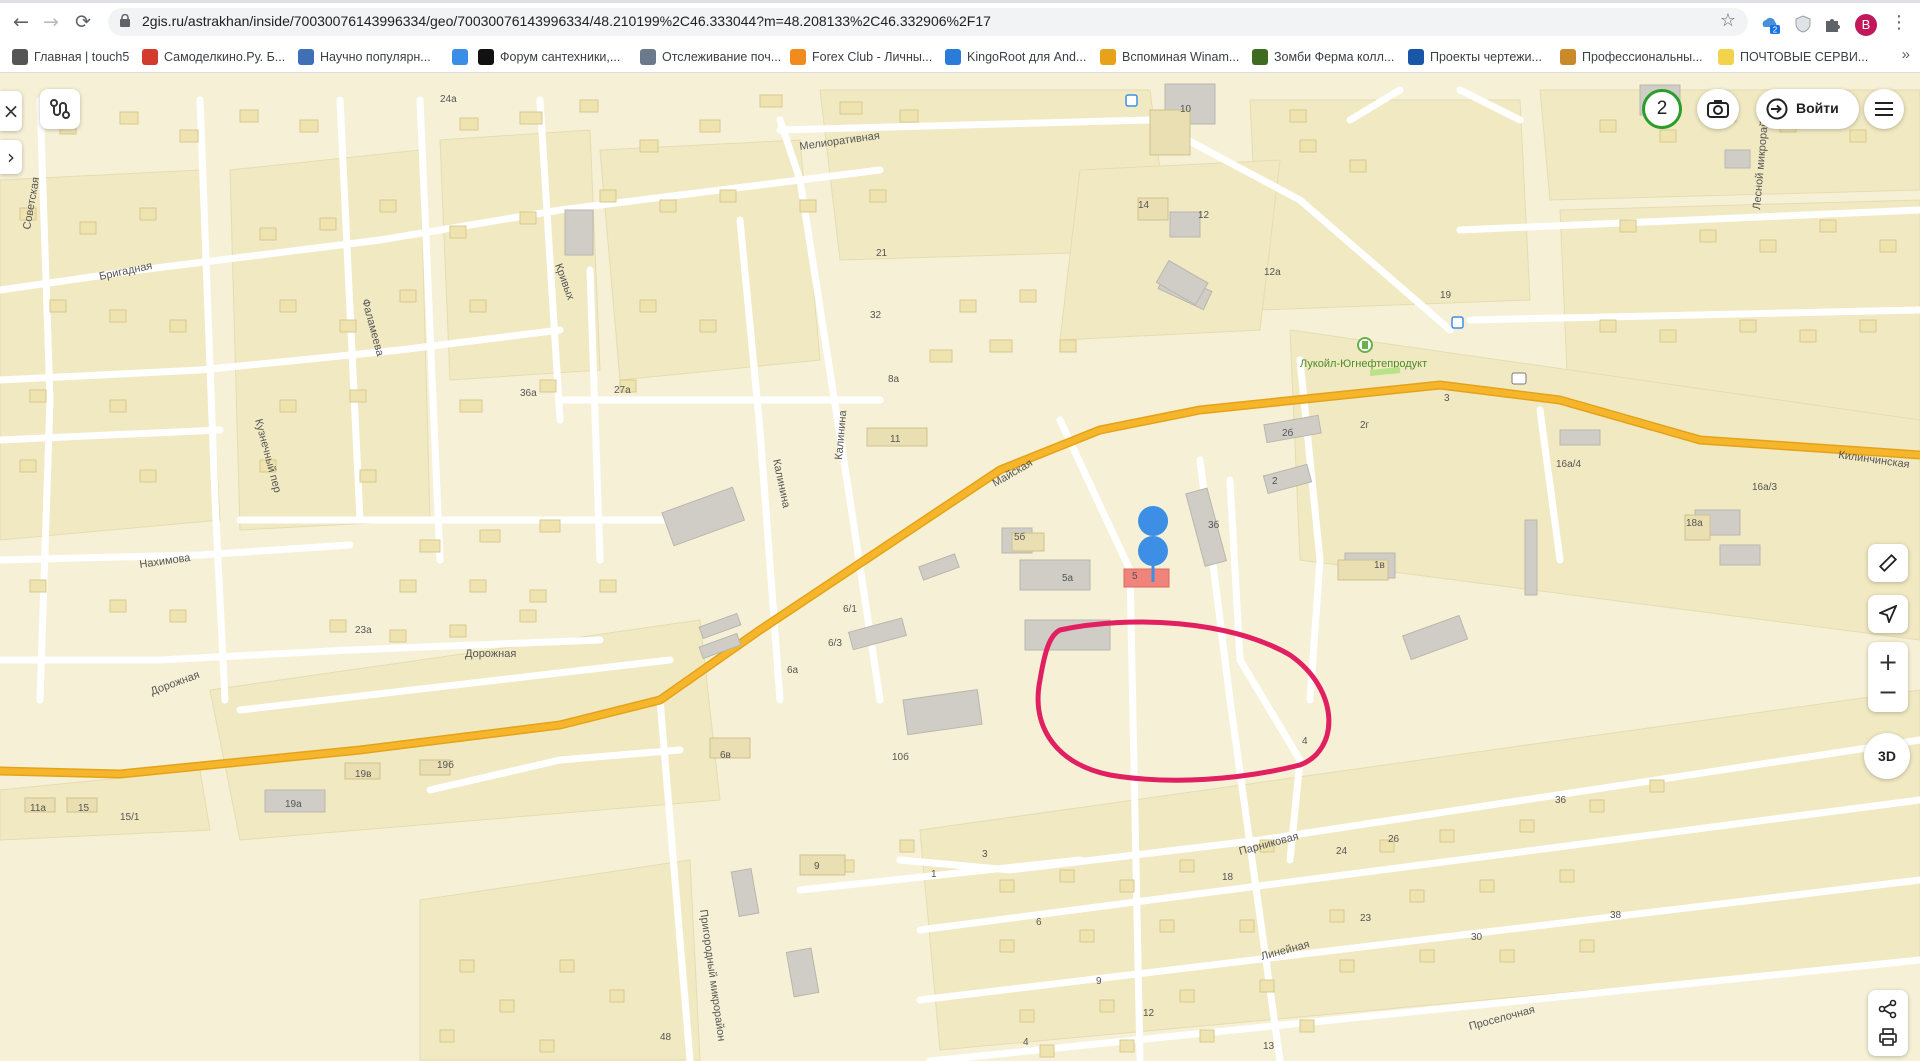 This screenshot has width=1920, height=1061. What do you see at coordinates (1694, 523) in the screenshot?
I see `house-number: 18а` at bounding box center [1694, 523].